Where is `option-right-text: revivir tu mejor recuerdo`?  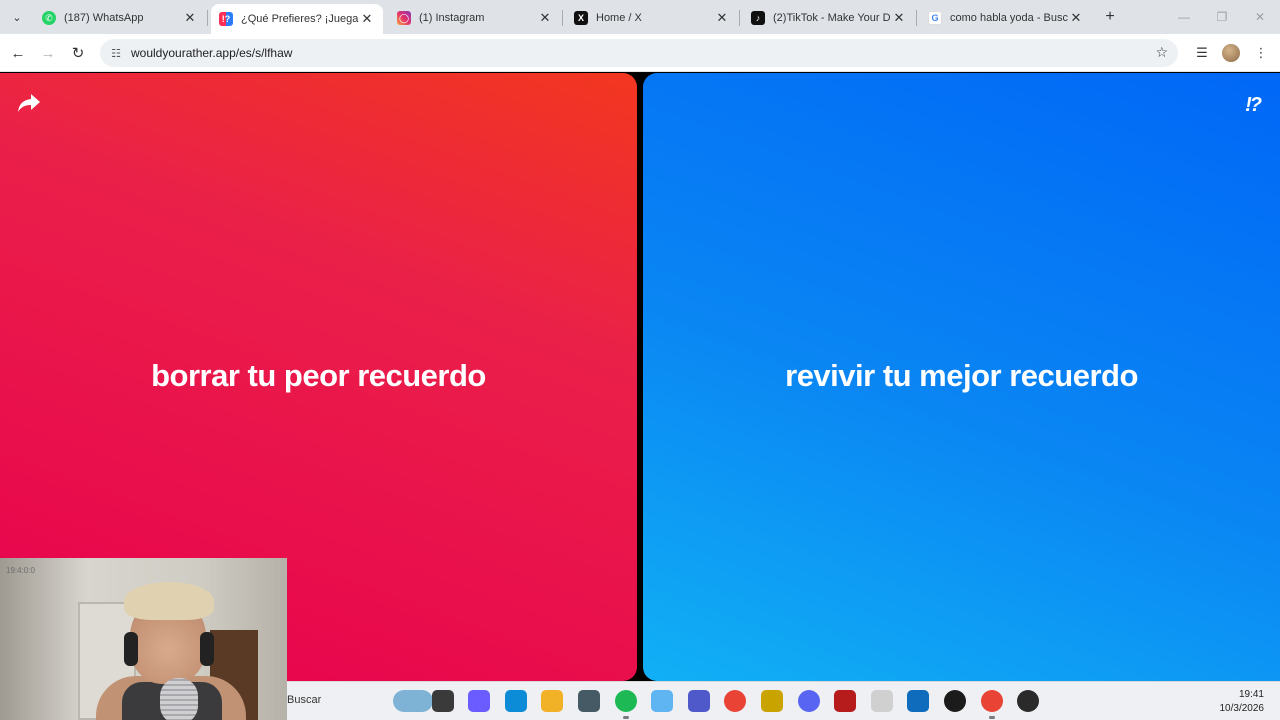
option-right-text: revivir tu mejor recuerdo is located at coordinates (961, 375).